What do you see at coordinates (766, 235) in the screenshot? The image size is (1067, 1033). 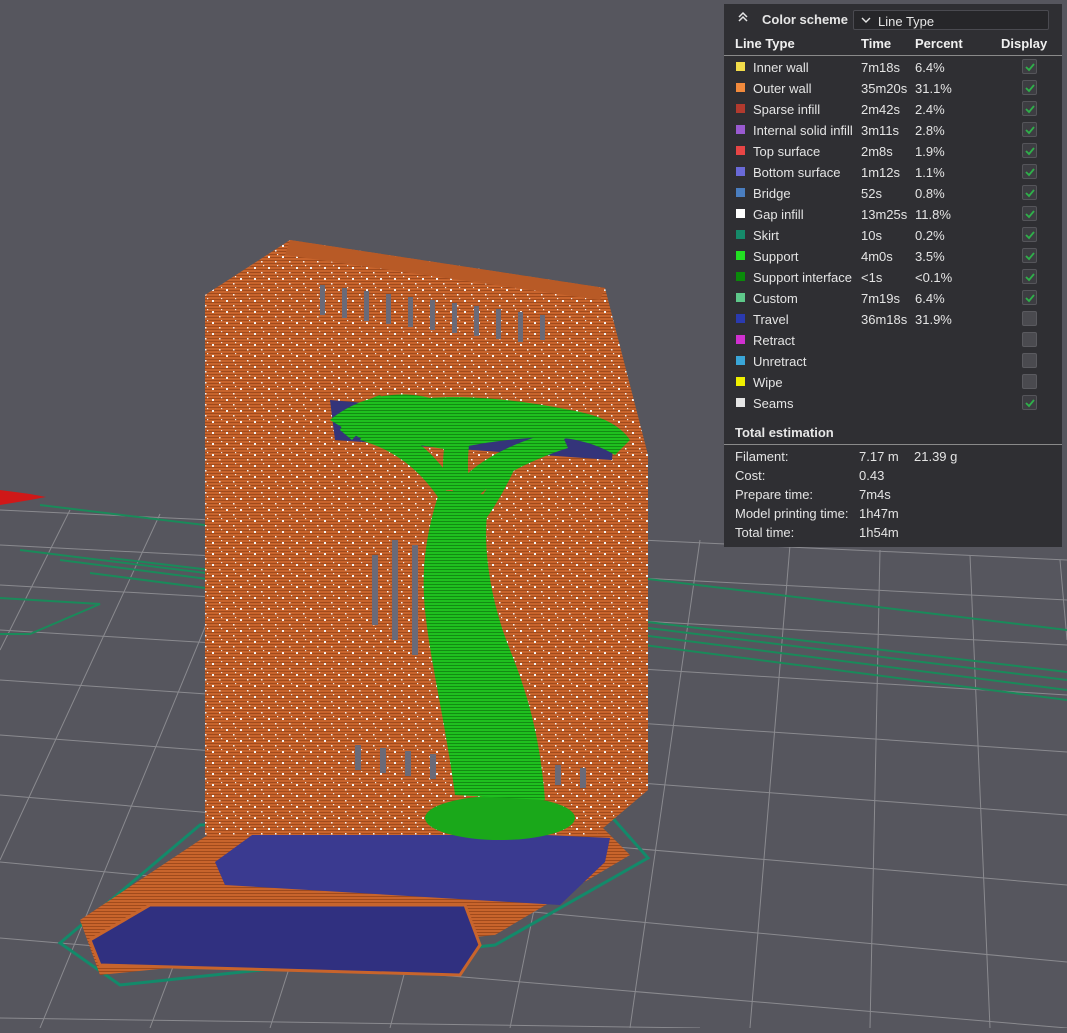 I see `line-type-label: Skirt` at bounding box center [766, 235].